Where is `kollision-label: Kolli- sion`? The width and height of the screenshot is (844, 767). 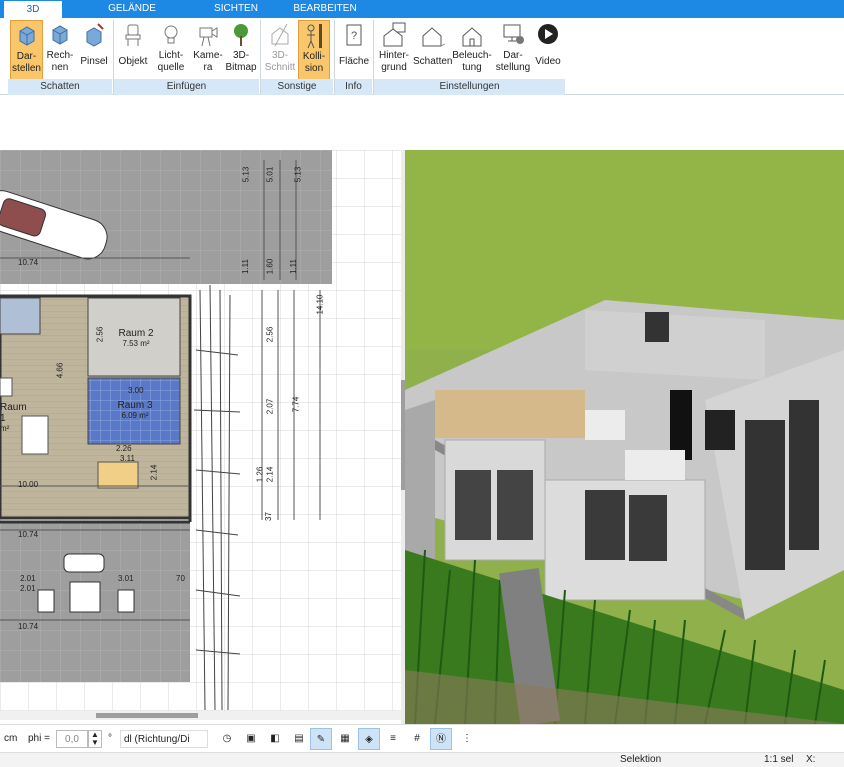
kollision-label: Kolli- sion is located at coordinates (314, 62).